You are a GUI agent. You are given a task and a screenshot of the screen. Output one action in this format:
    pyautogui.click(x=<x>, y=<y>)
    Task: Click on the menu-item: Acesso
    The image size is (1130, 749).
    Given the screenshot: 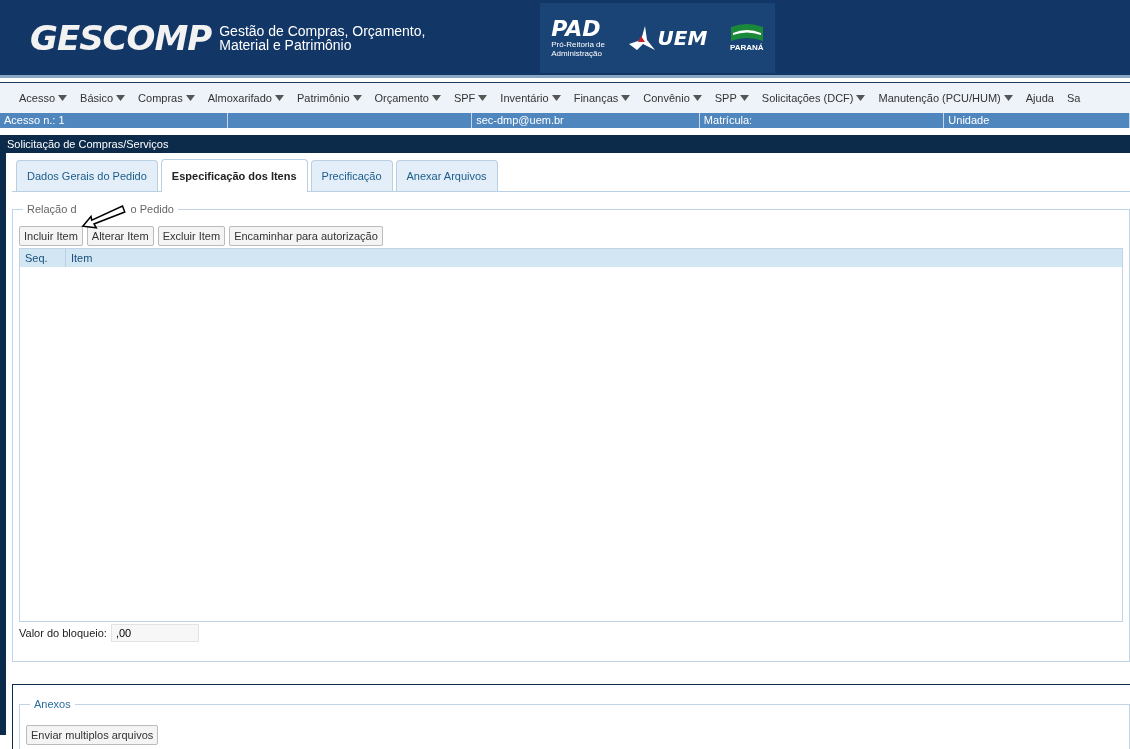 What is the action you would take?
    pyautogui.click(x=43, y=98)
    